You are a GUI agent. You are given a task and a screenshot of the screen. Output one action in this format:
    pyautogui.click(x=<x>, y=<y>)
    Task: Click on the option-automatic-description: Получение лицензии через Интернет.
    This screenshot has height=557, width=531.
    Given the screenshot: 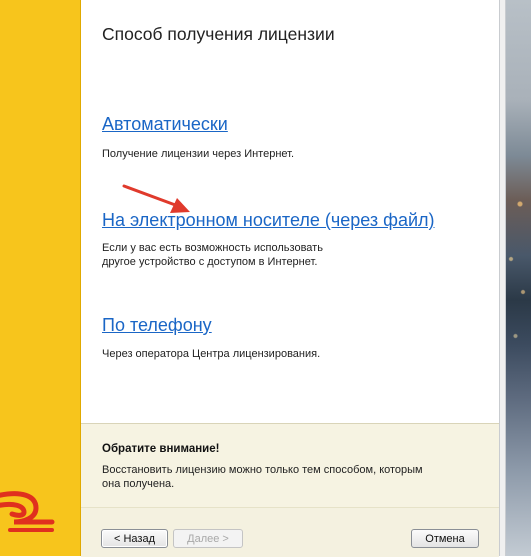 What is the action you would take?
    pyautogui.click(x=198, y=154)
    